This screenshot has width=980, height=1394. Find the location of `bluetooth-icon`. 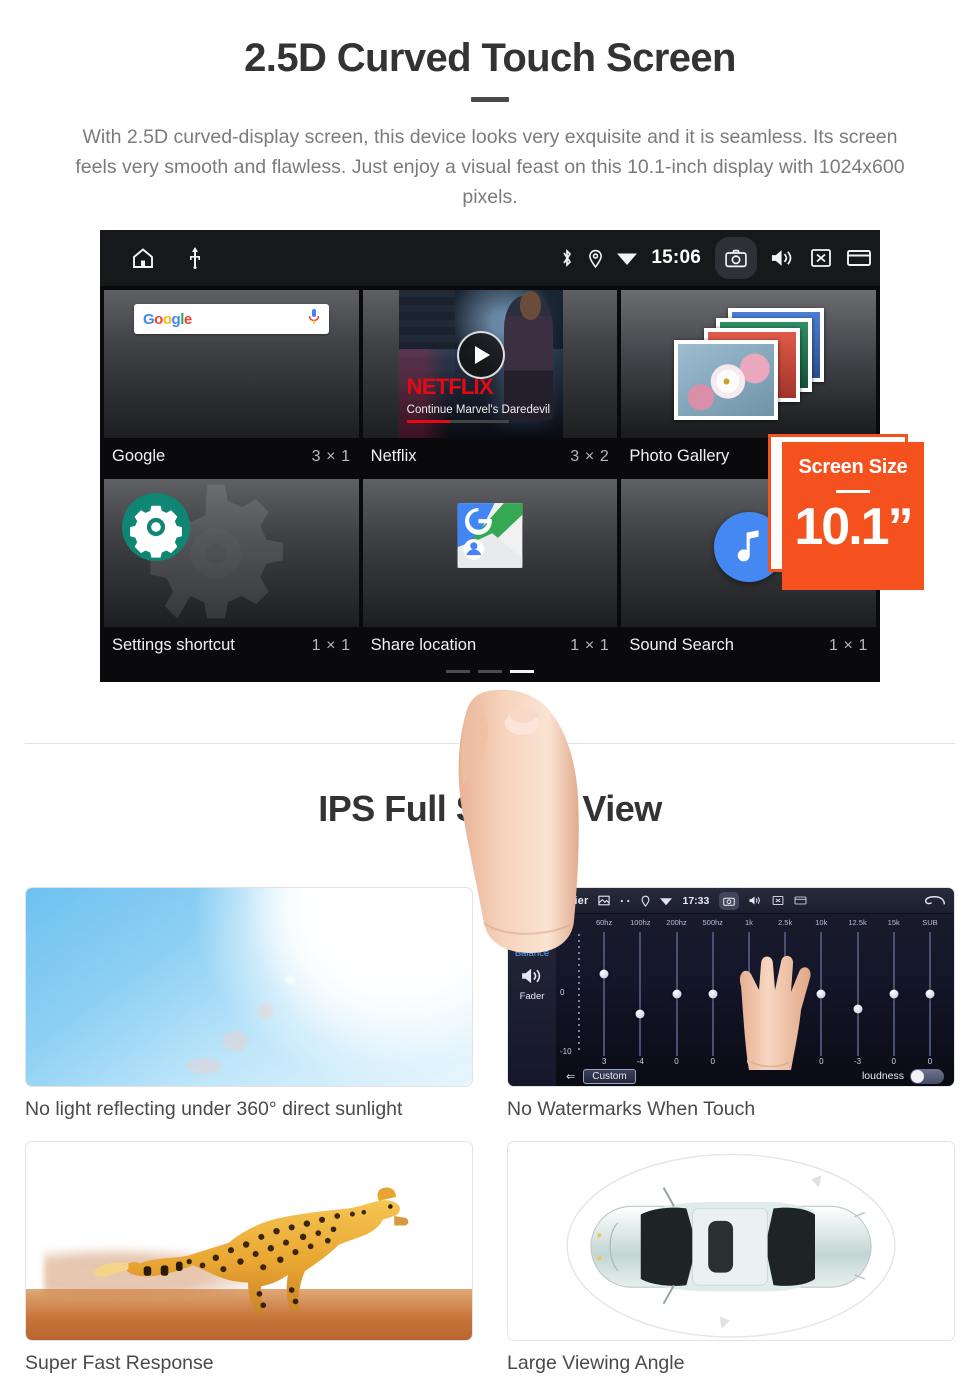

bluetooth-icon is located at coordinates (567, 258).